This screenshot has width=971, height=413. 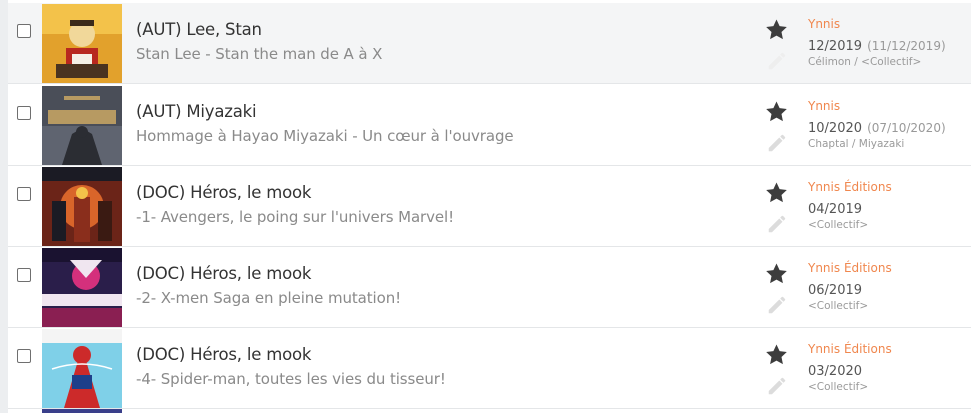 What do you see at coordinates (196, 111) in the screenshot?
I see `album-title: (AUT) Miyazaki` at bounding box center [196, 111].